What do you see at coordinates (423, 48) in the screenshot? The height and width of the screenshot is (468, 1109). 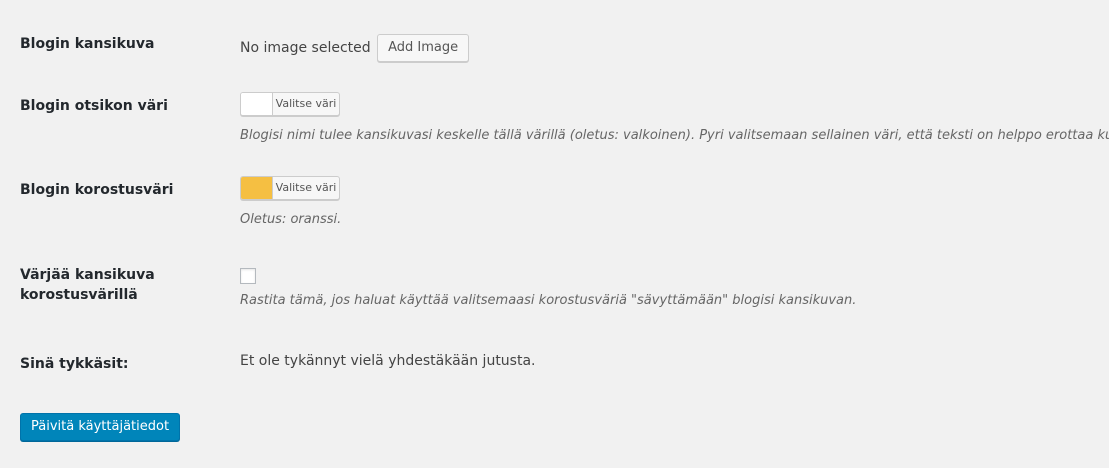 I see `add-image-button: Add Image` at bounding box center [423, 48].